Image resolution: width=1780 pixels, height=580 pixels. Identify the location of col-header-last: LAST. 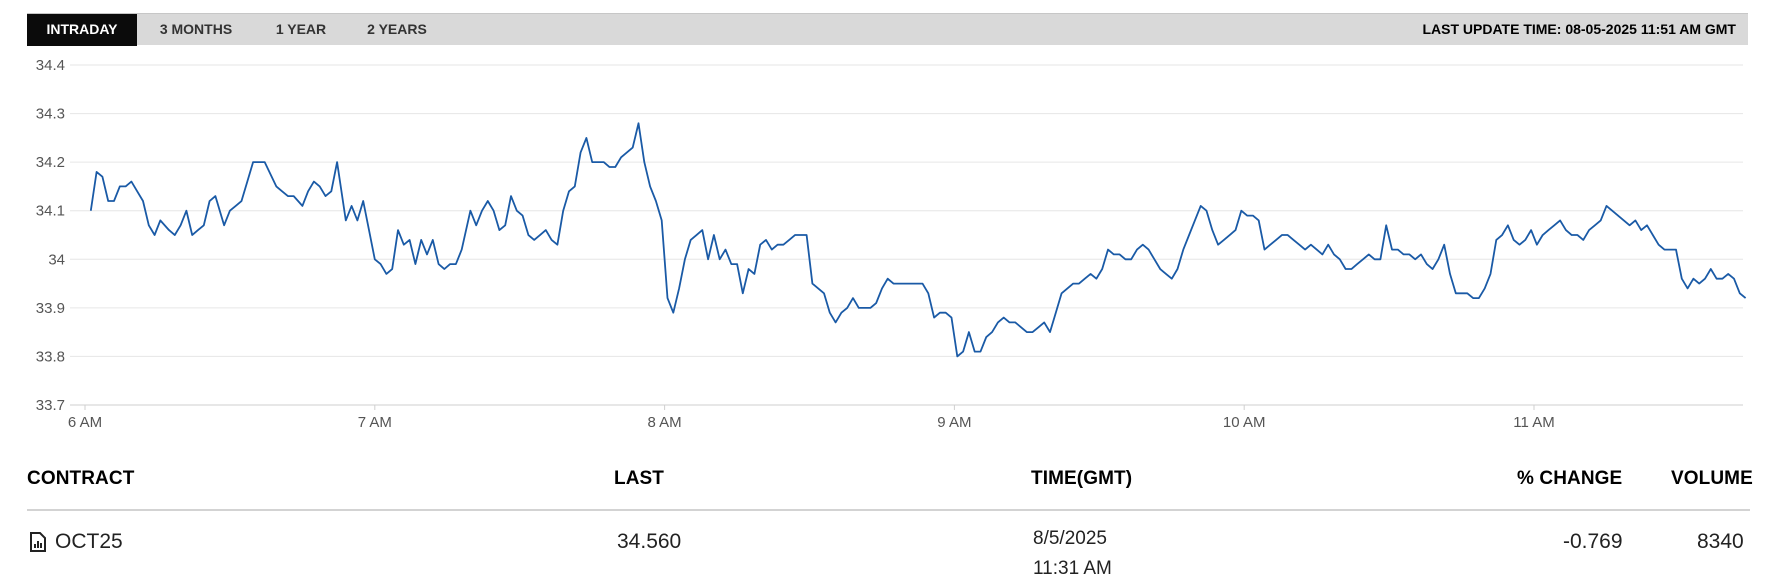
(639, 478).